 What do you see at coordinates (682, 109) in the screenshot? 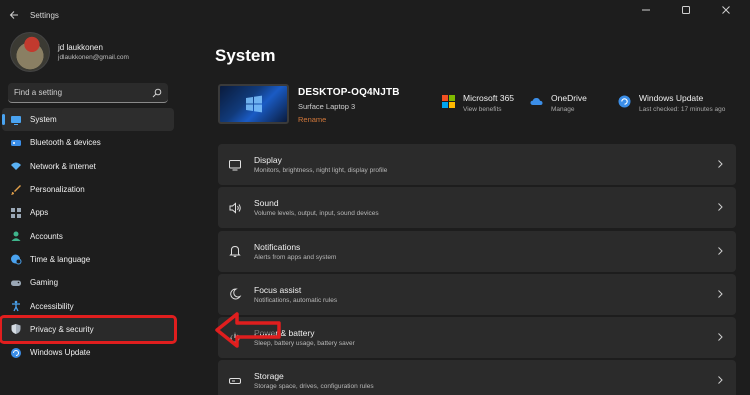
I see `status-subtitle: Last checked: 17 minutes ago` at bounding box center [682, 109].